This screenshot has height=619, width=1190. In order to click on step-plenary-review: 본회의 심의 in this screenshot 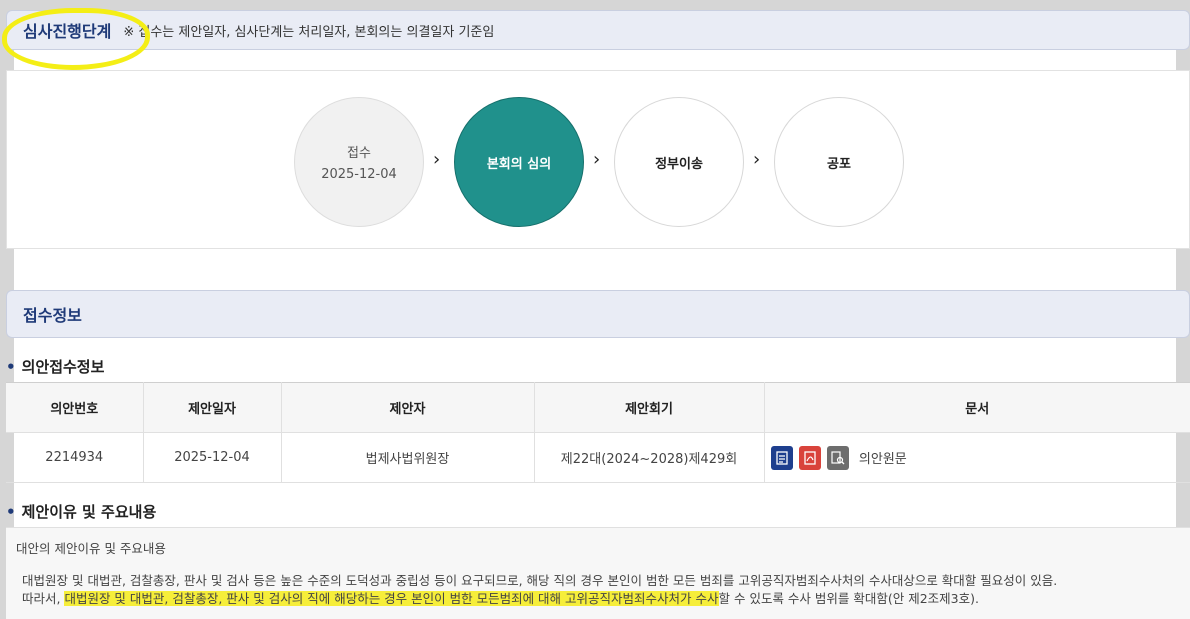, I will do `click(519, 162)`.